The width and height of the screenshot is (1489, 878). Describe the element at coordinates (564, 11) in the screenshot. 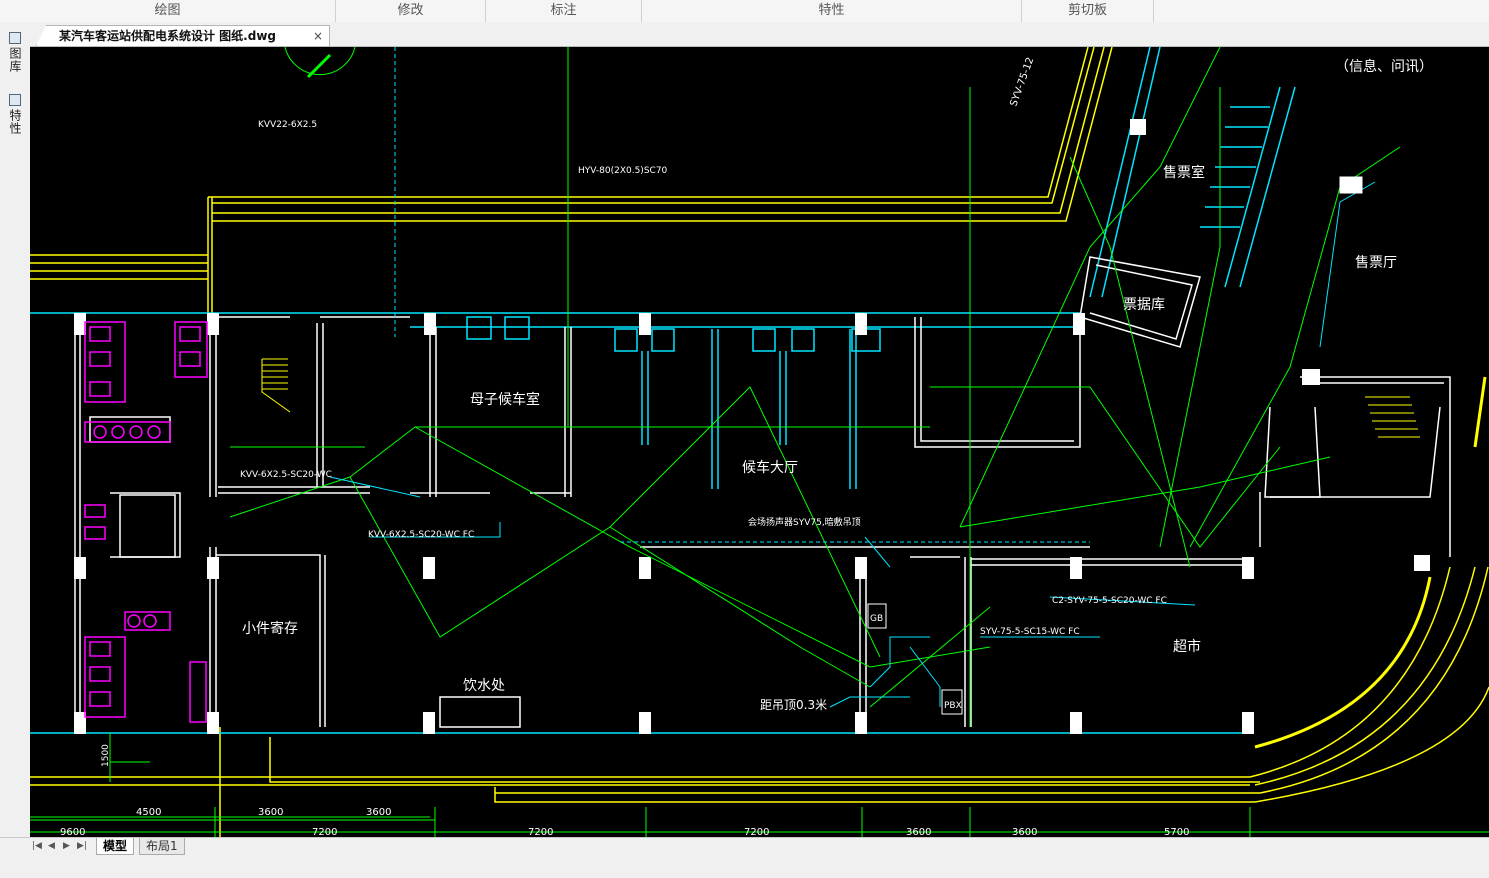

I see `ribbon-group-annotate: 标注` at that location.